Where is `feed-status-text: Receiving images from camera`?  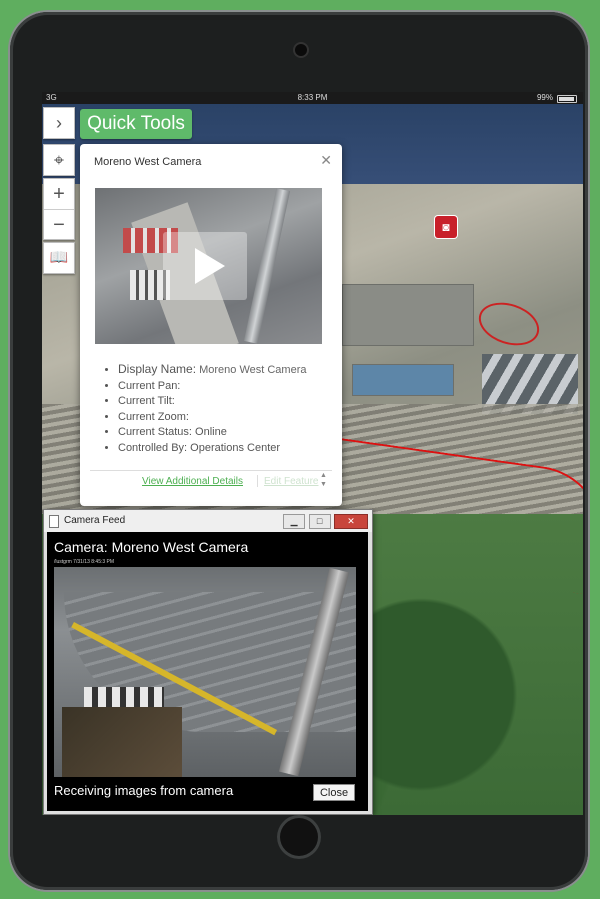
feed-status-text: Receiving images from camera is located at coordinates (144, 790).